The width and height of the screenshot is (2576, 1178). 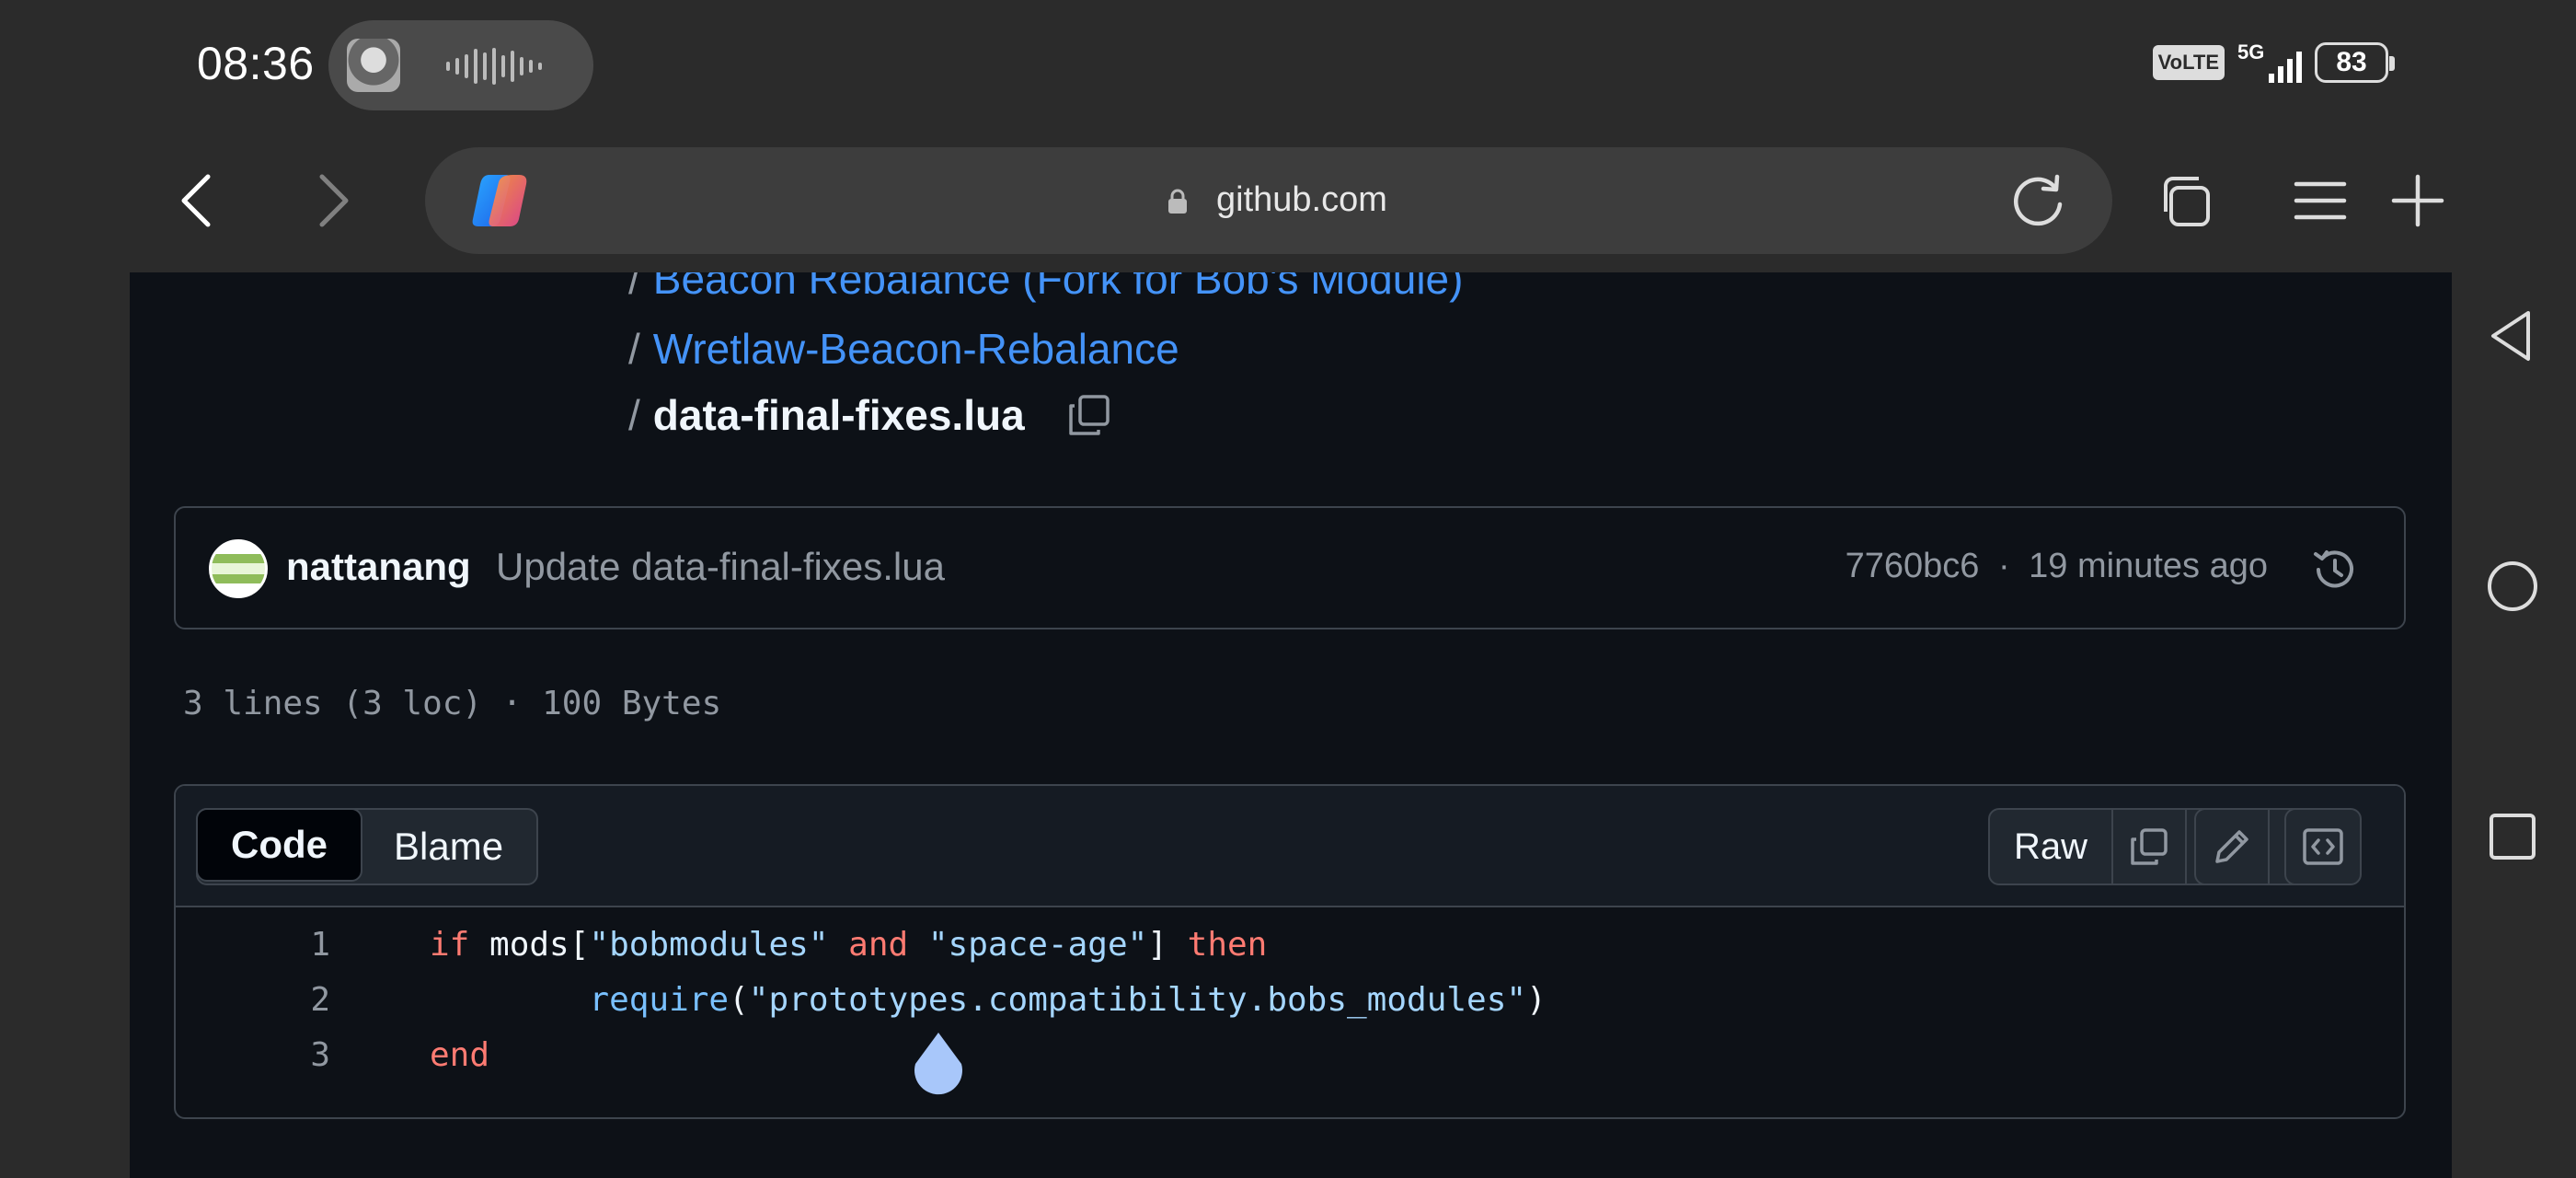 What do you see at coordinates (720, 567) in the screenshot?
I see `commit-message: Update data-final-fixes.lua` at bounding box center [720, 567].